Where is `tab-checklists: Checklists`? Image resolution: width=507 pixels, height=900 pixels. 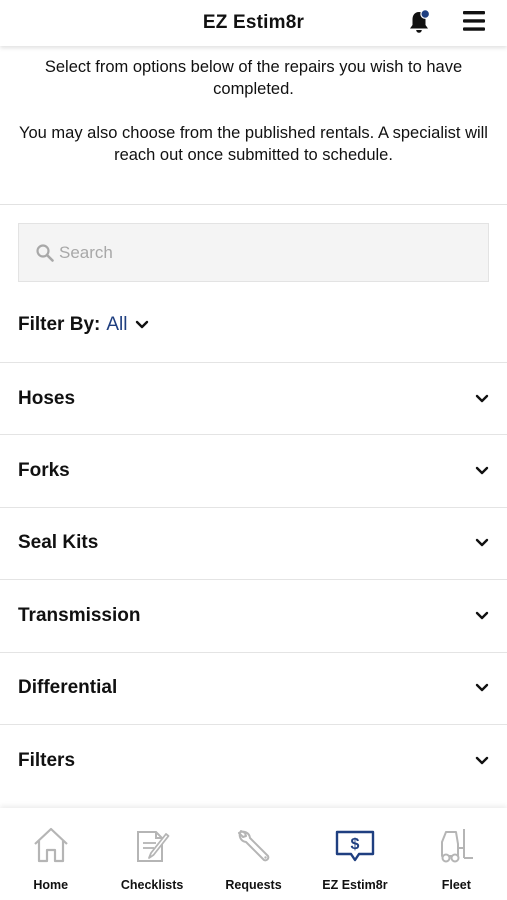 tab-checklists: Checklists is located at coordinates (151, 854).